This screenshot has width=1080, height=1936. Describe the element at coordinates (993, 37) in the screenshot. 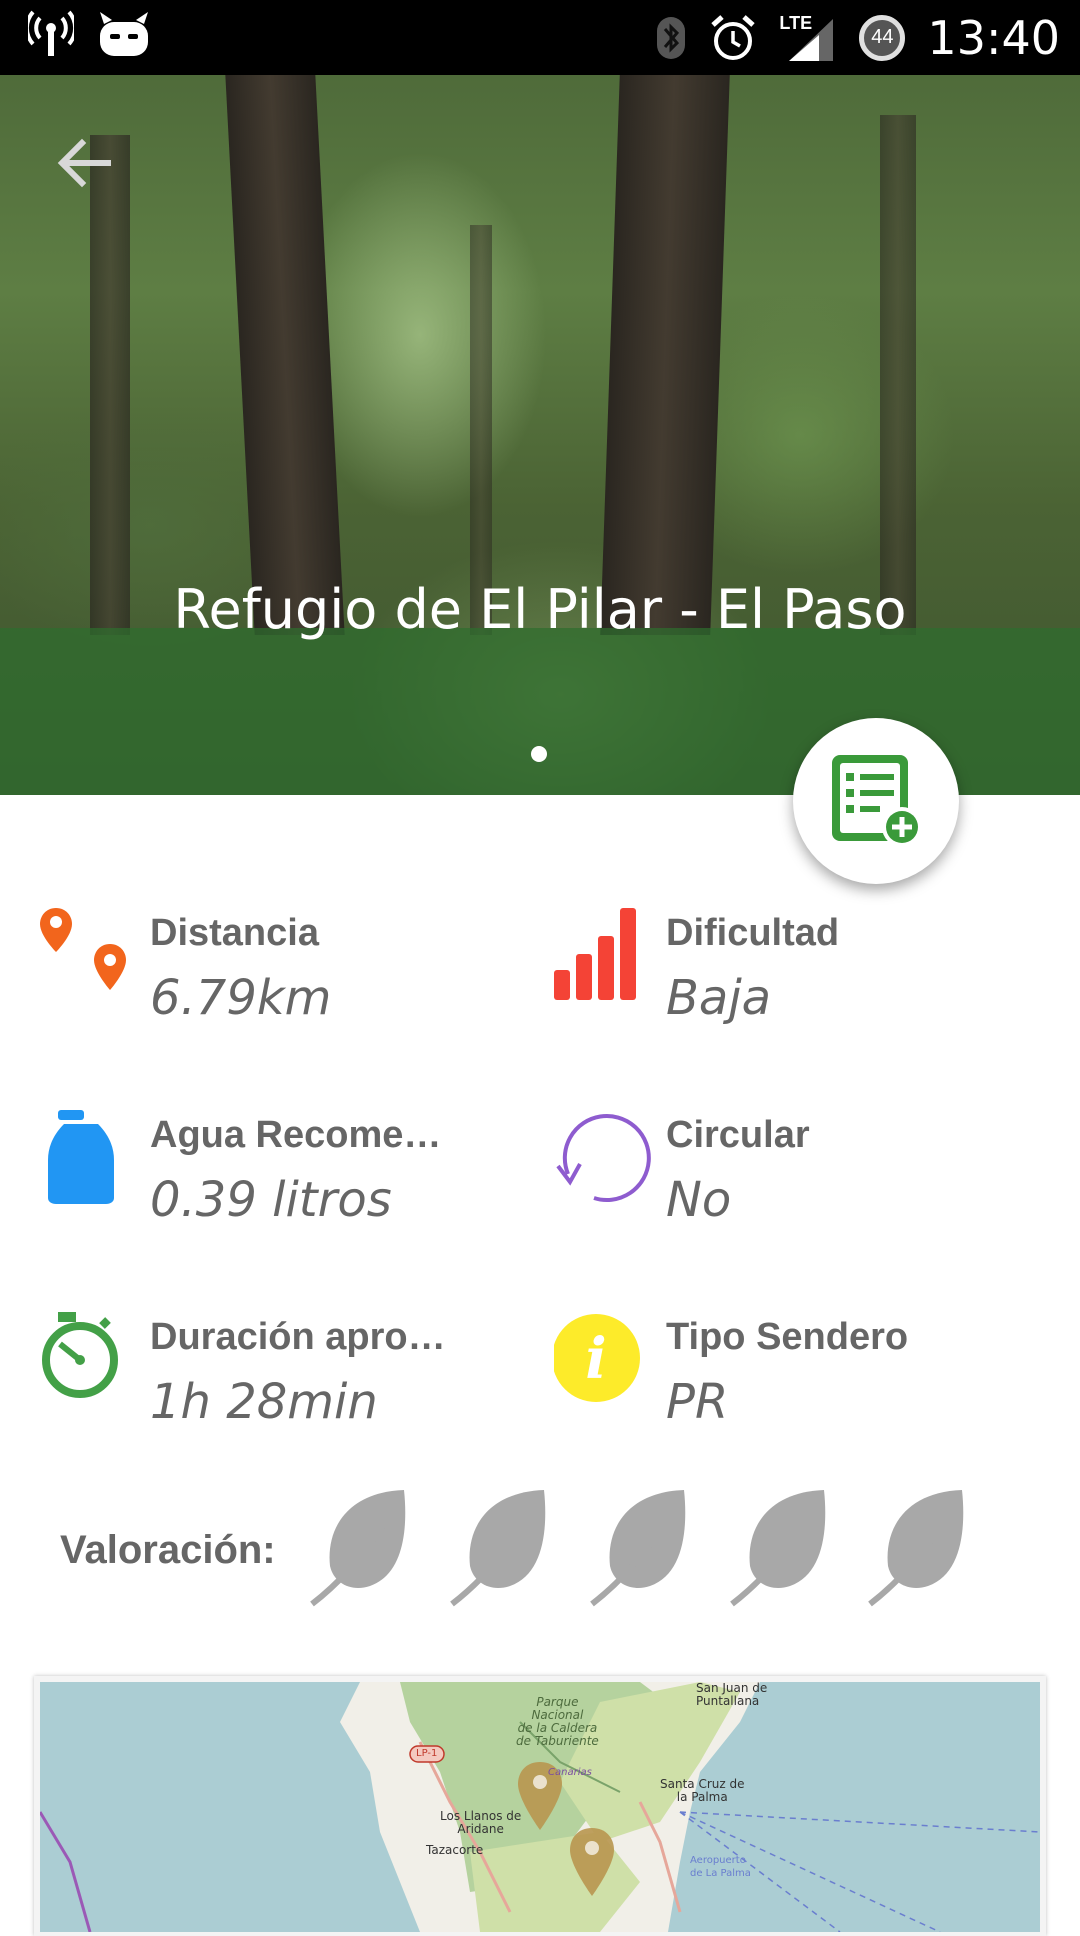

I see `clock: 13:40` at that location.